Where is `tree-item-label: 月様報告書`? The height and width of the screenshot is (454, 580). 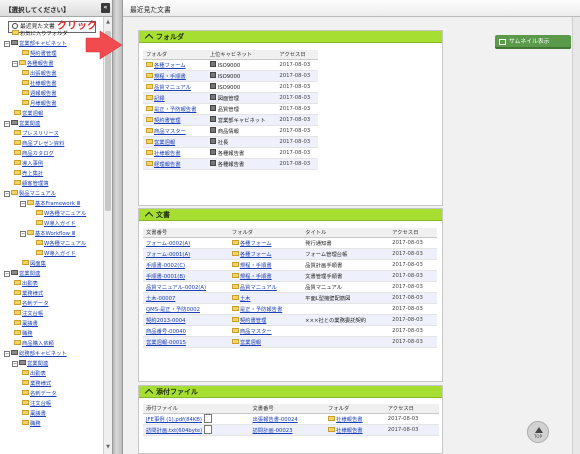
tree-item-label: 月様報告書 is located at coordinates (43, 104).